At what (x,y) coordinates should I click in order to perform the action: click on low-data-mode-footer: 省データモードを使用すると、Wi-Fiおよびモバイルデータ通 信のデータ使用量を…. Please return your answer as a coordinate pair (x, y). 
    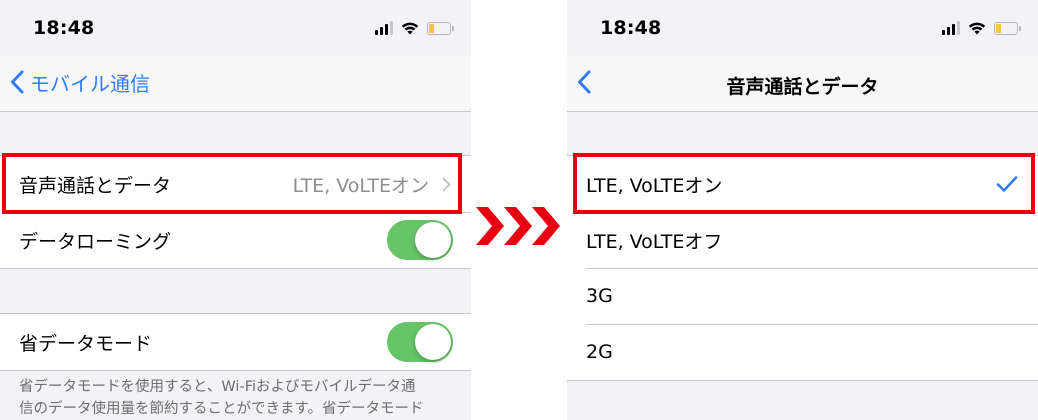
    Looking at the image, I should click on (235, 398).